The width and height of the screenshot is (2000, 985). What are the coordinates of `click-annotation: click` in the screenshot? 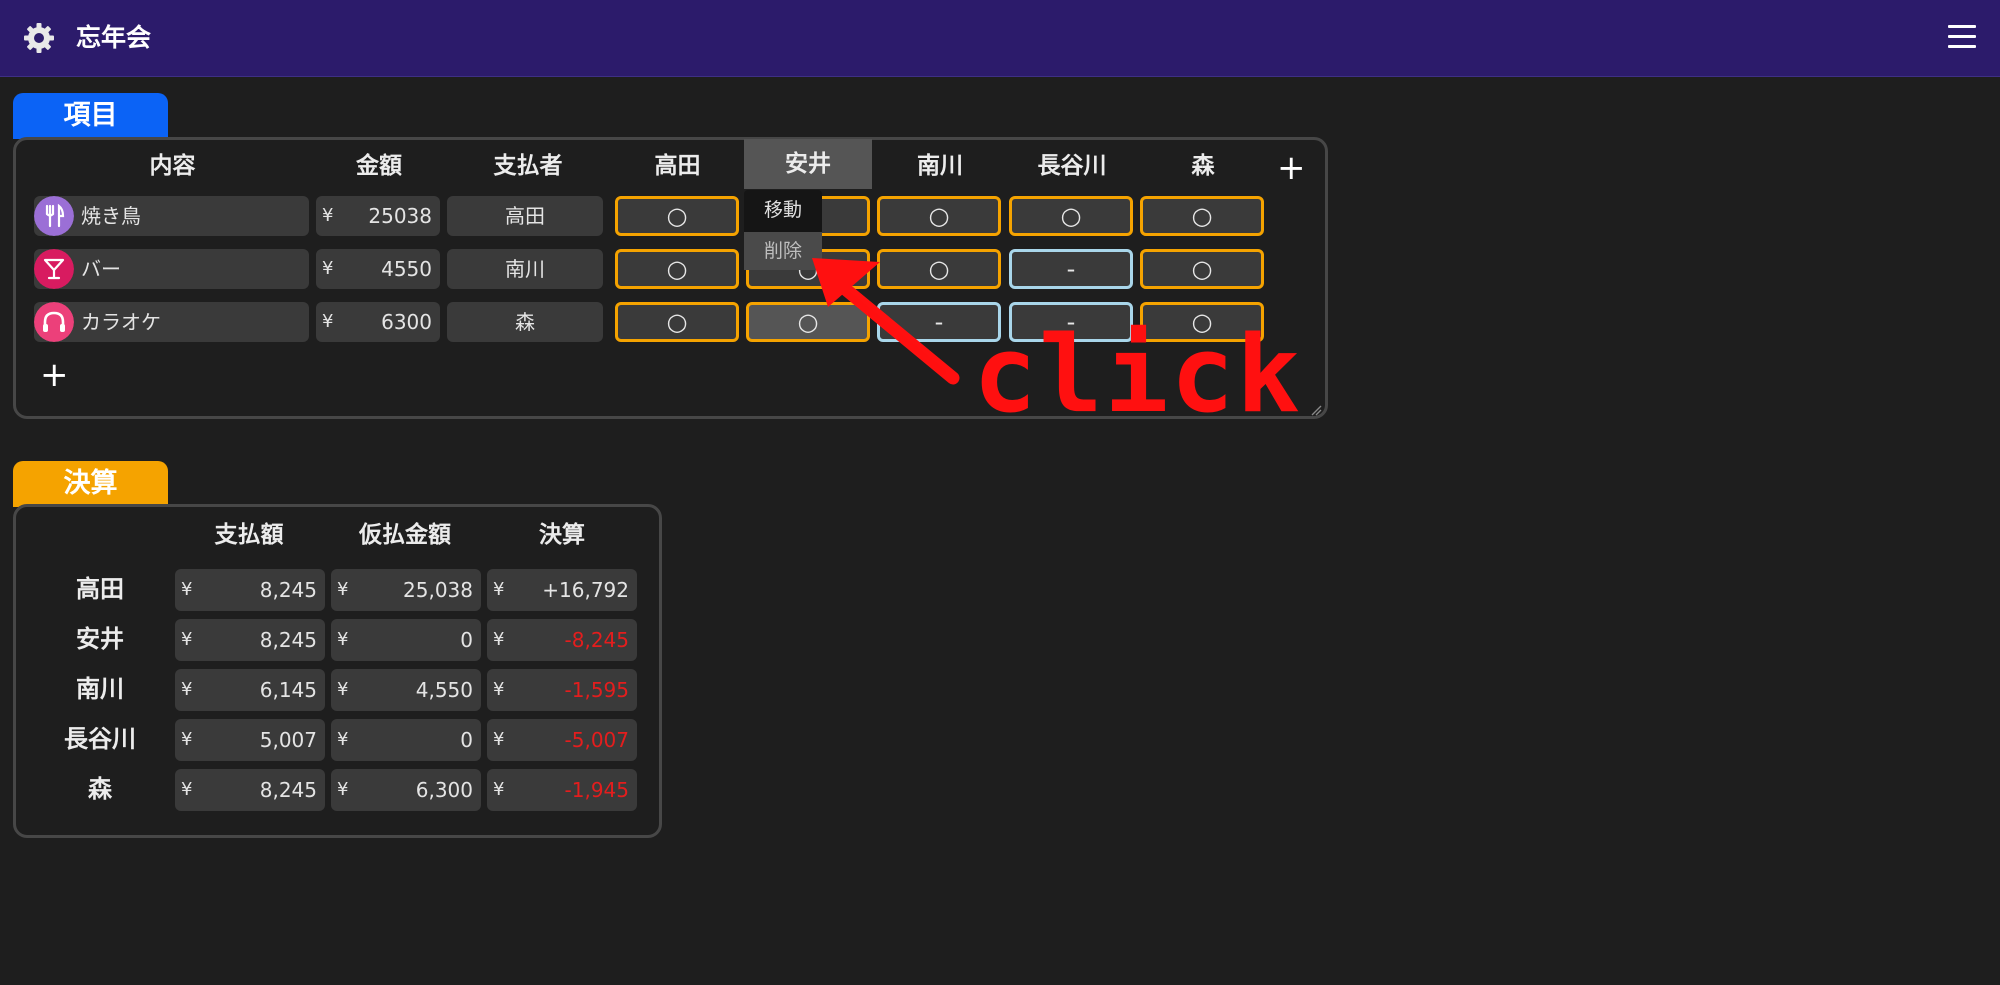 It's located at (1138, 374).